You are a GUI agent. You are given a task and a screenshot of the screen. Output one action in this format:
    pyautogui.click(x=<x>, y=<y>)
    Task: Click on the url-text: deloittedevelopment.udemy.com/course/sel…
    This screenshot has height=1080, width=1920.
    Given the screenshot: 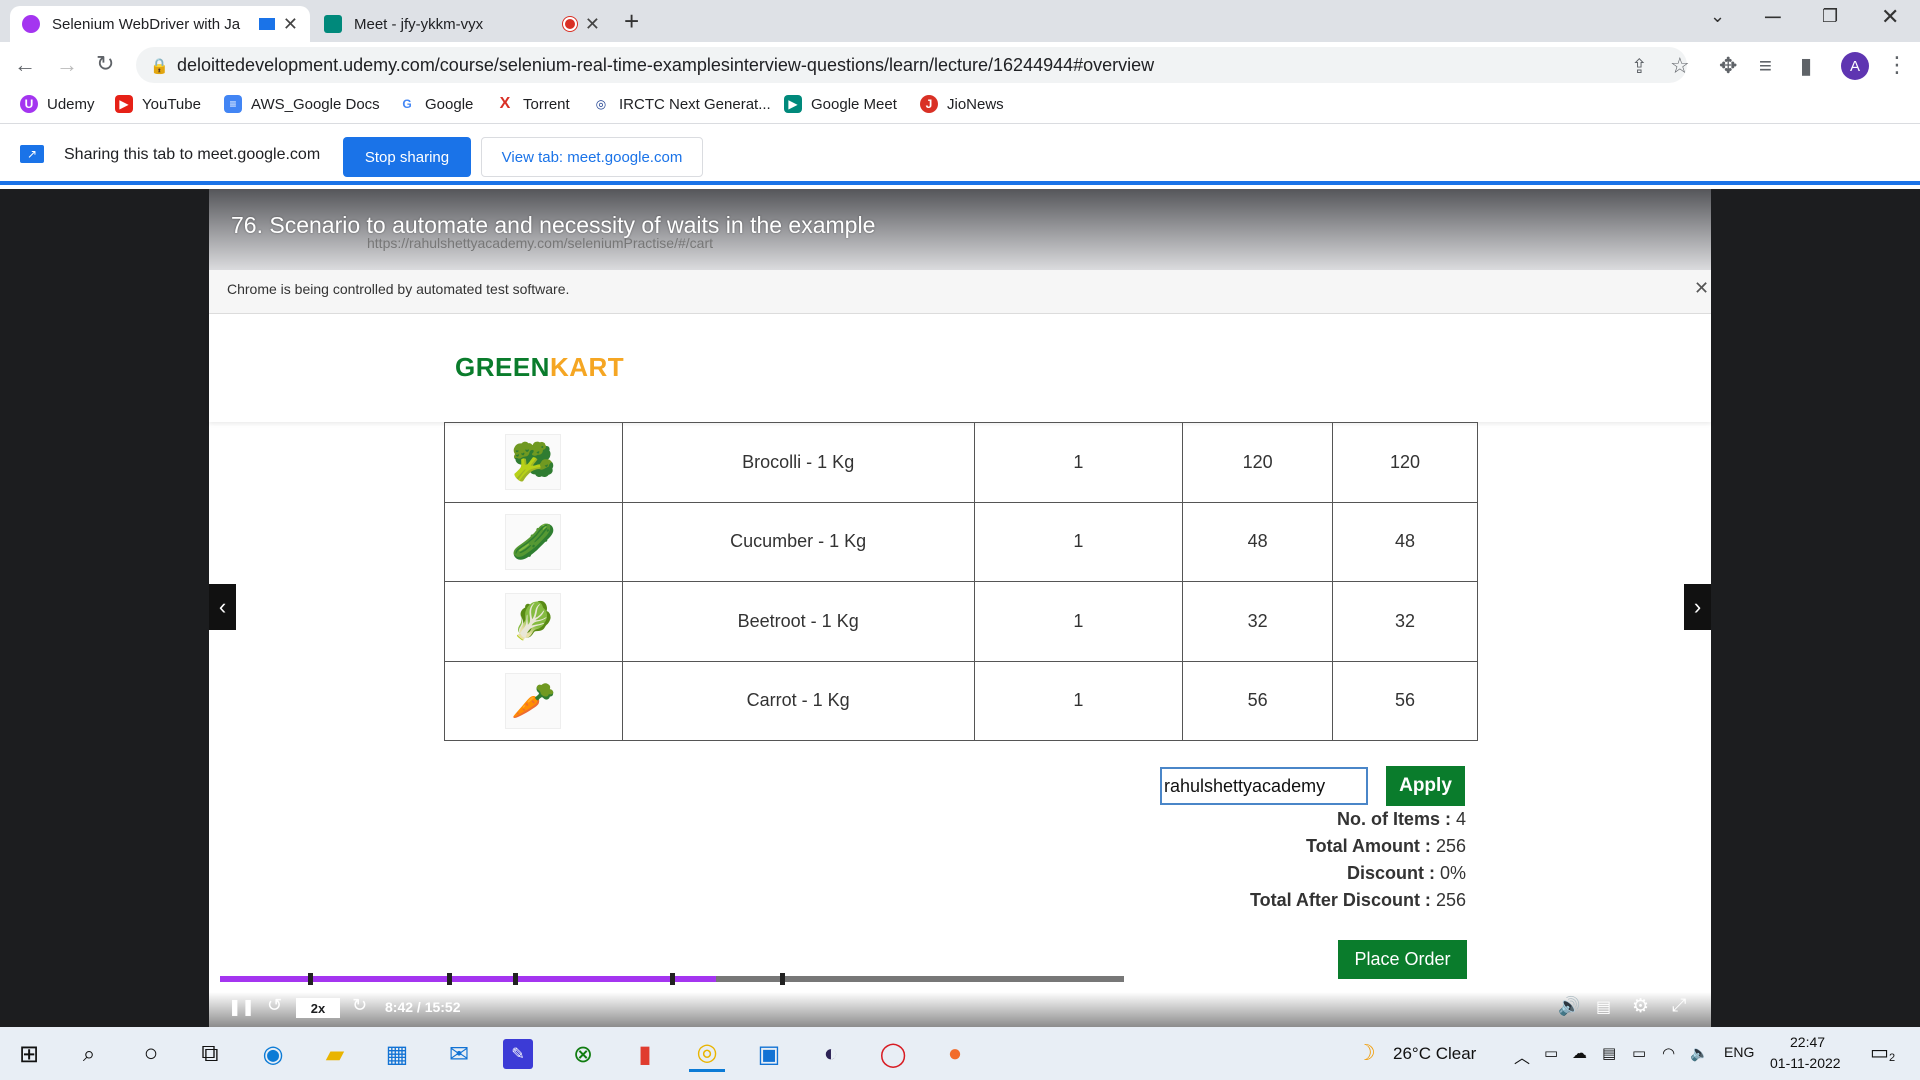 What is the action you would take?
    pyautogui.click(x=665, y=65)
    